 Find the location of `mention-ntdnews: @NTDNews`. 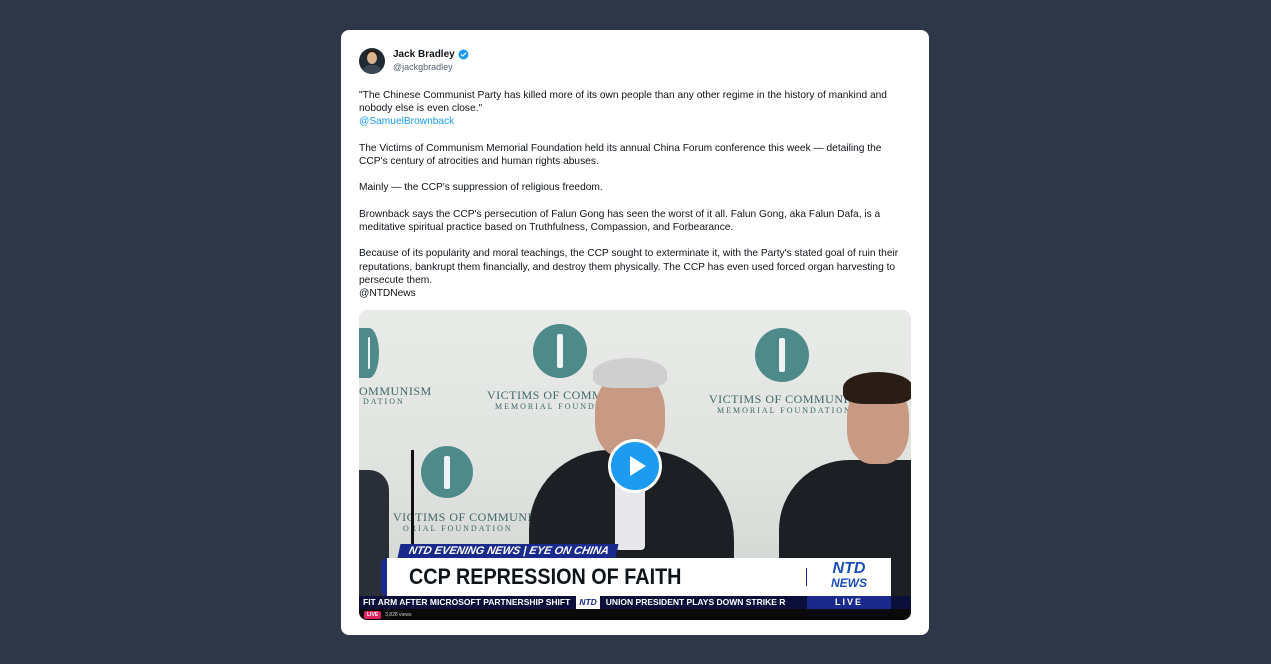

mention-ntdnews: @NTDNews is located at coordinates (387, 293).